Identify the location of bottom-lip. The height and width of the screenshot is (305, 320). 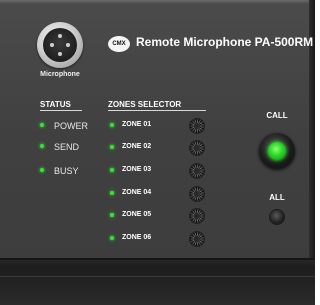
(157, 276).